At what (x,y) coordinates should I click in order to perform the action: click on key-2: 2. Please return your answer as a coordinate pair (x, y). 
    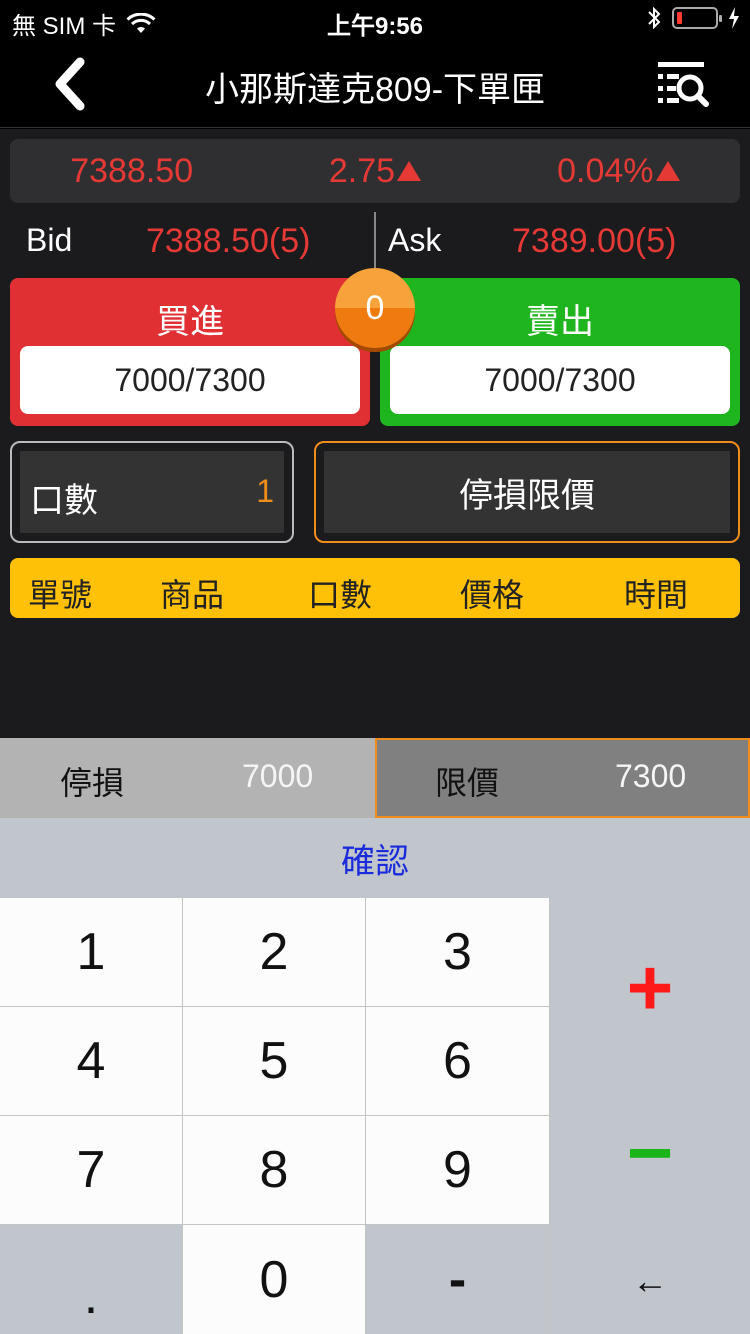
    Looking at the image, I should click on (274, 952).